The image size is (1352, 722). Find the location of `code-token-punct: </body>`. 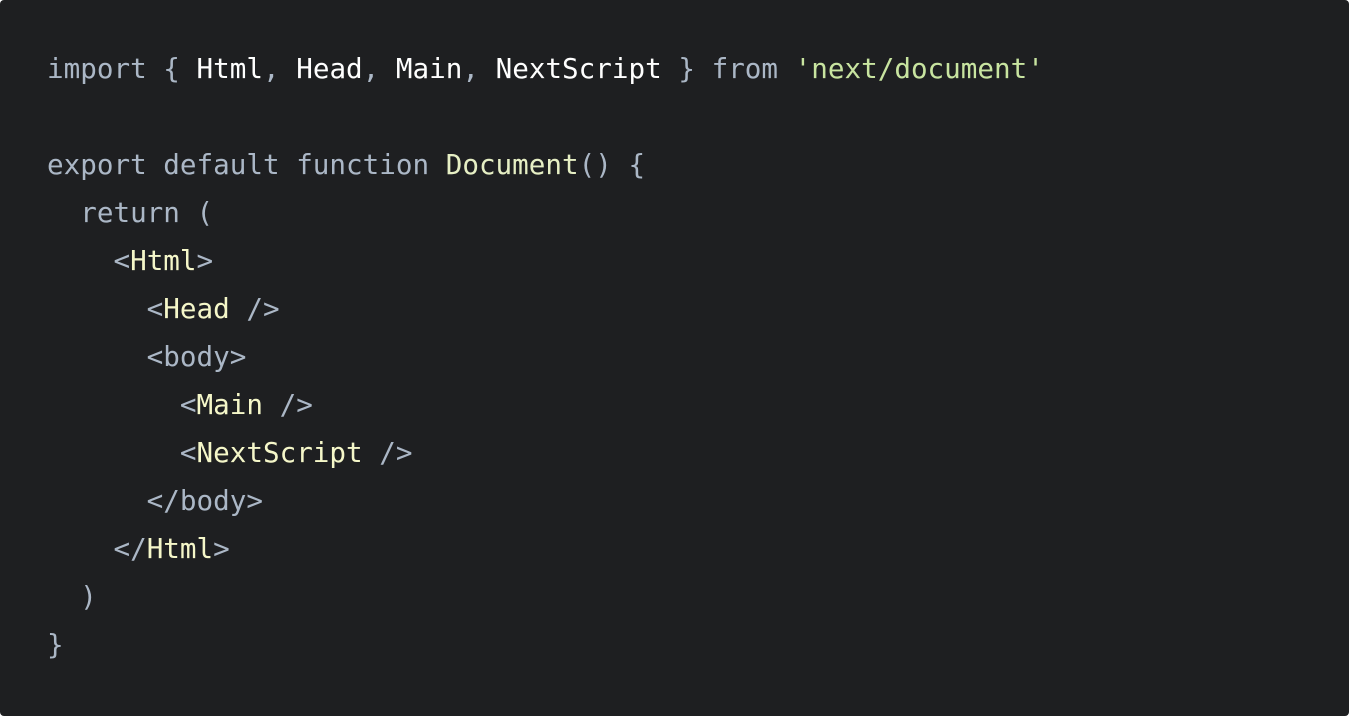

code-token-punct: </body> is located at coordinates (155, 500).